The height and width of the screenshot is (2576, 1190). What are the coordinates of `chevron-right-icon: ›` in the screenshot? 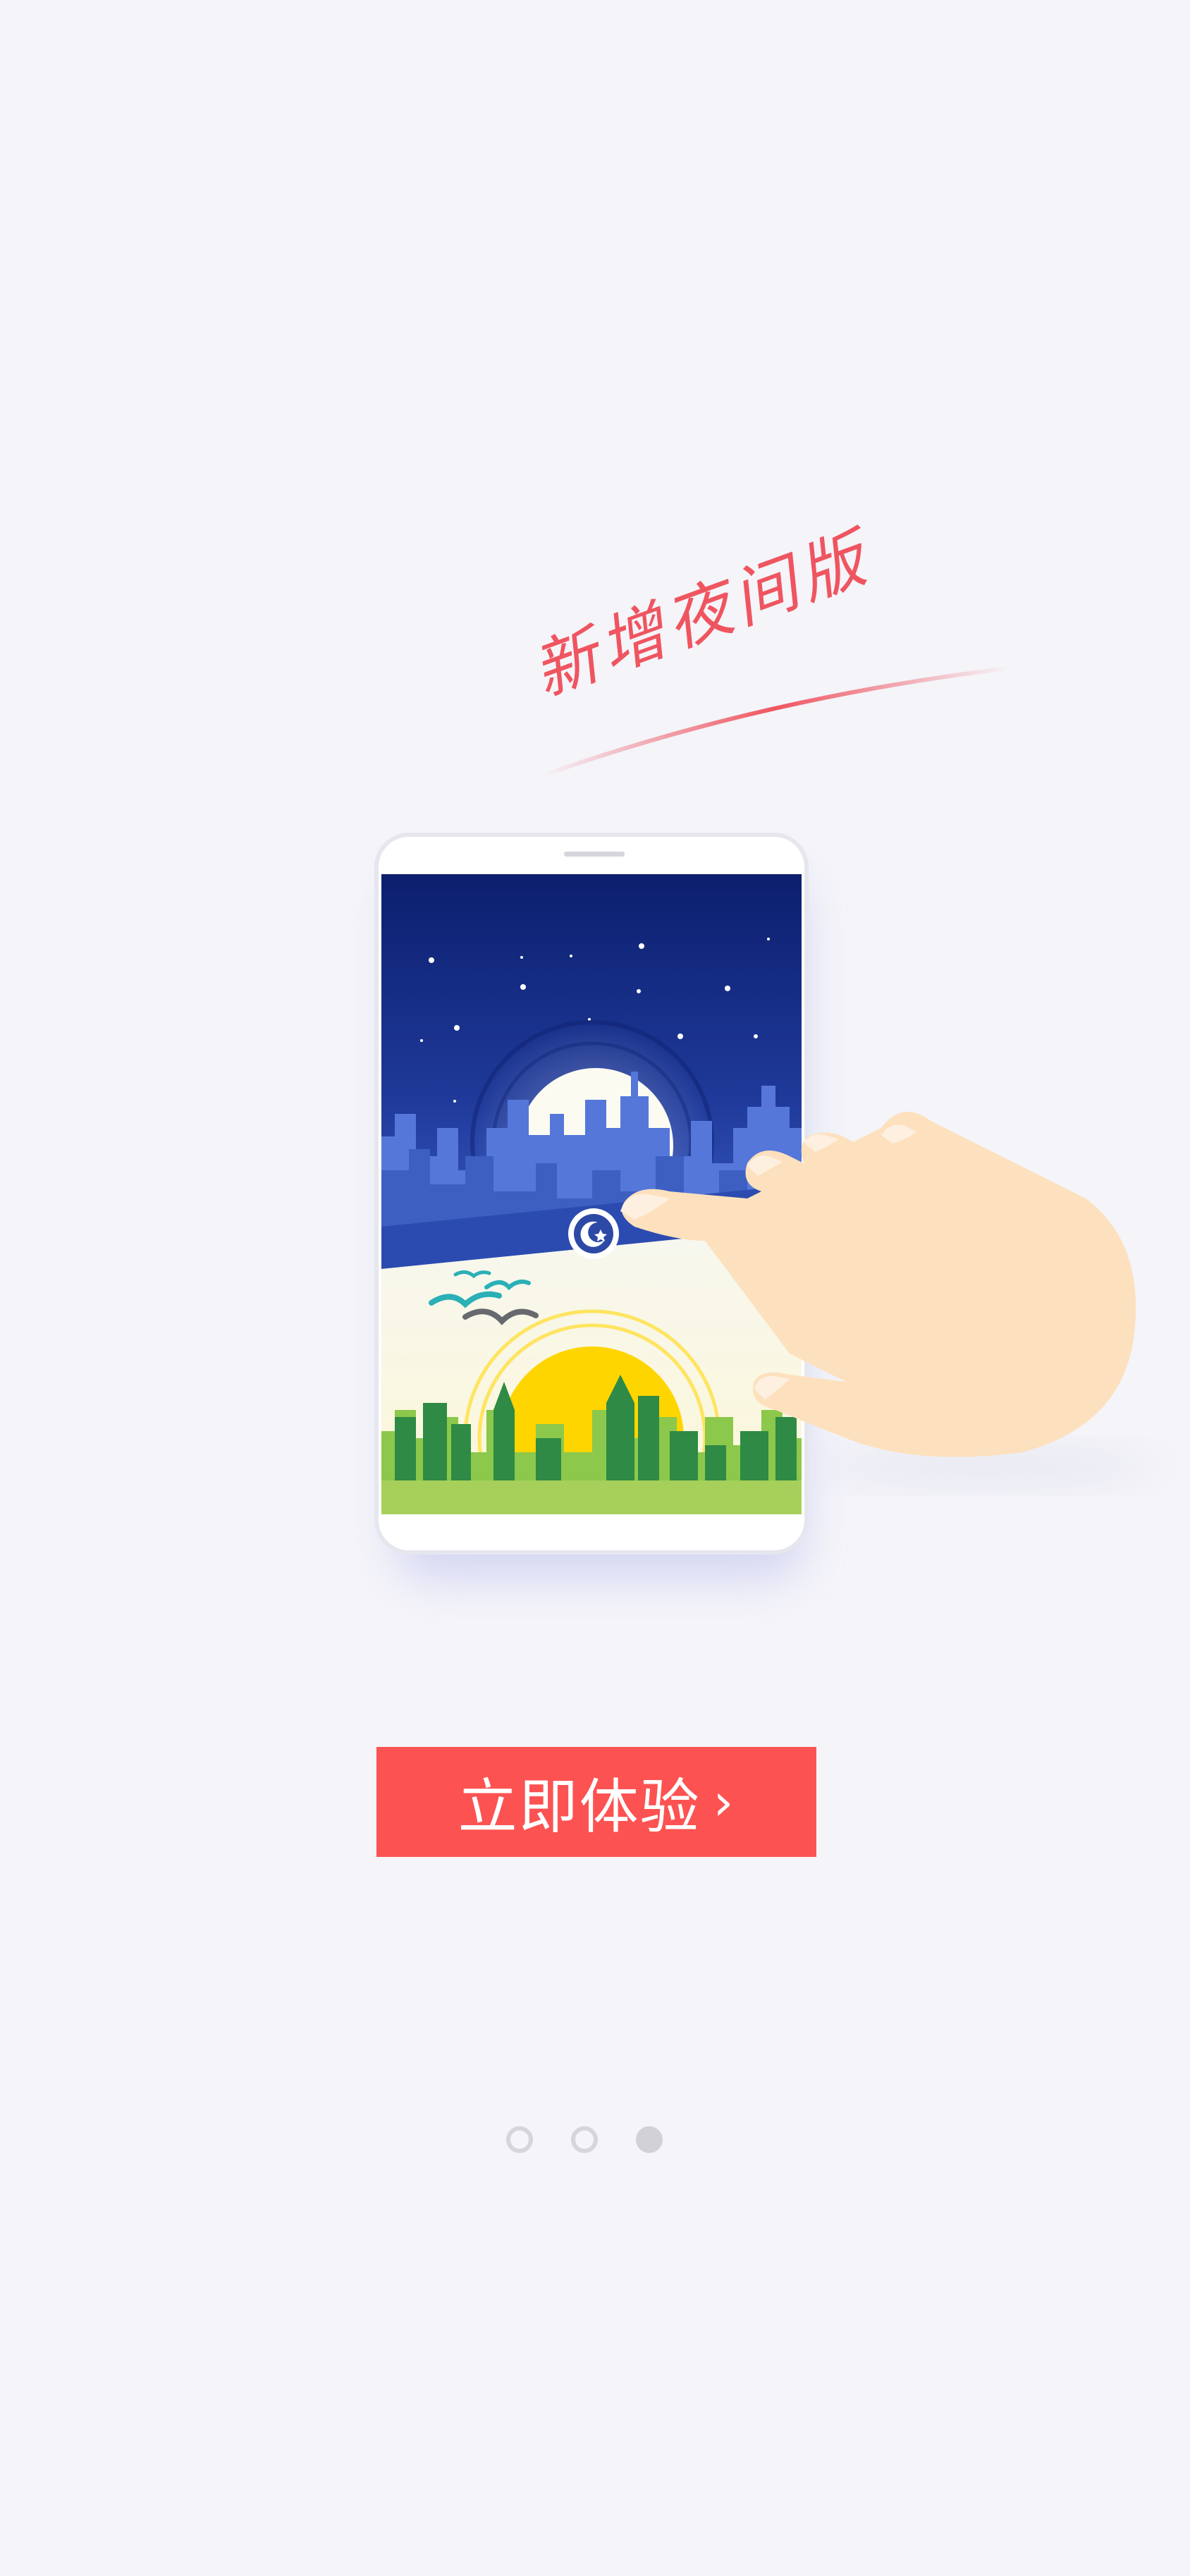 It's located at (724, 1802).